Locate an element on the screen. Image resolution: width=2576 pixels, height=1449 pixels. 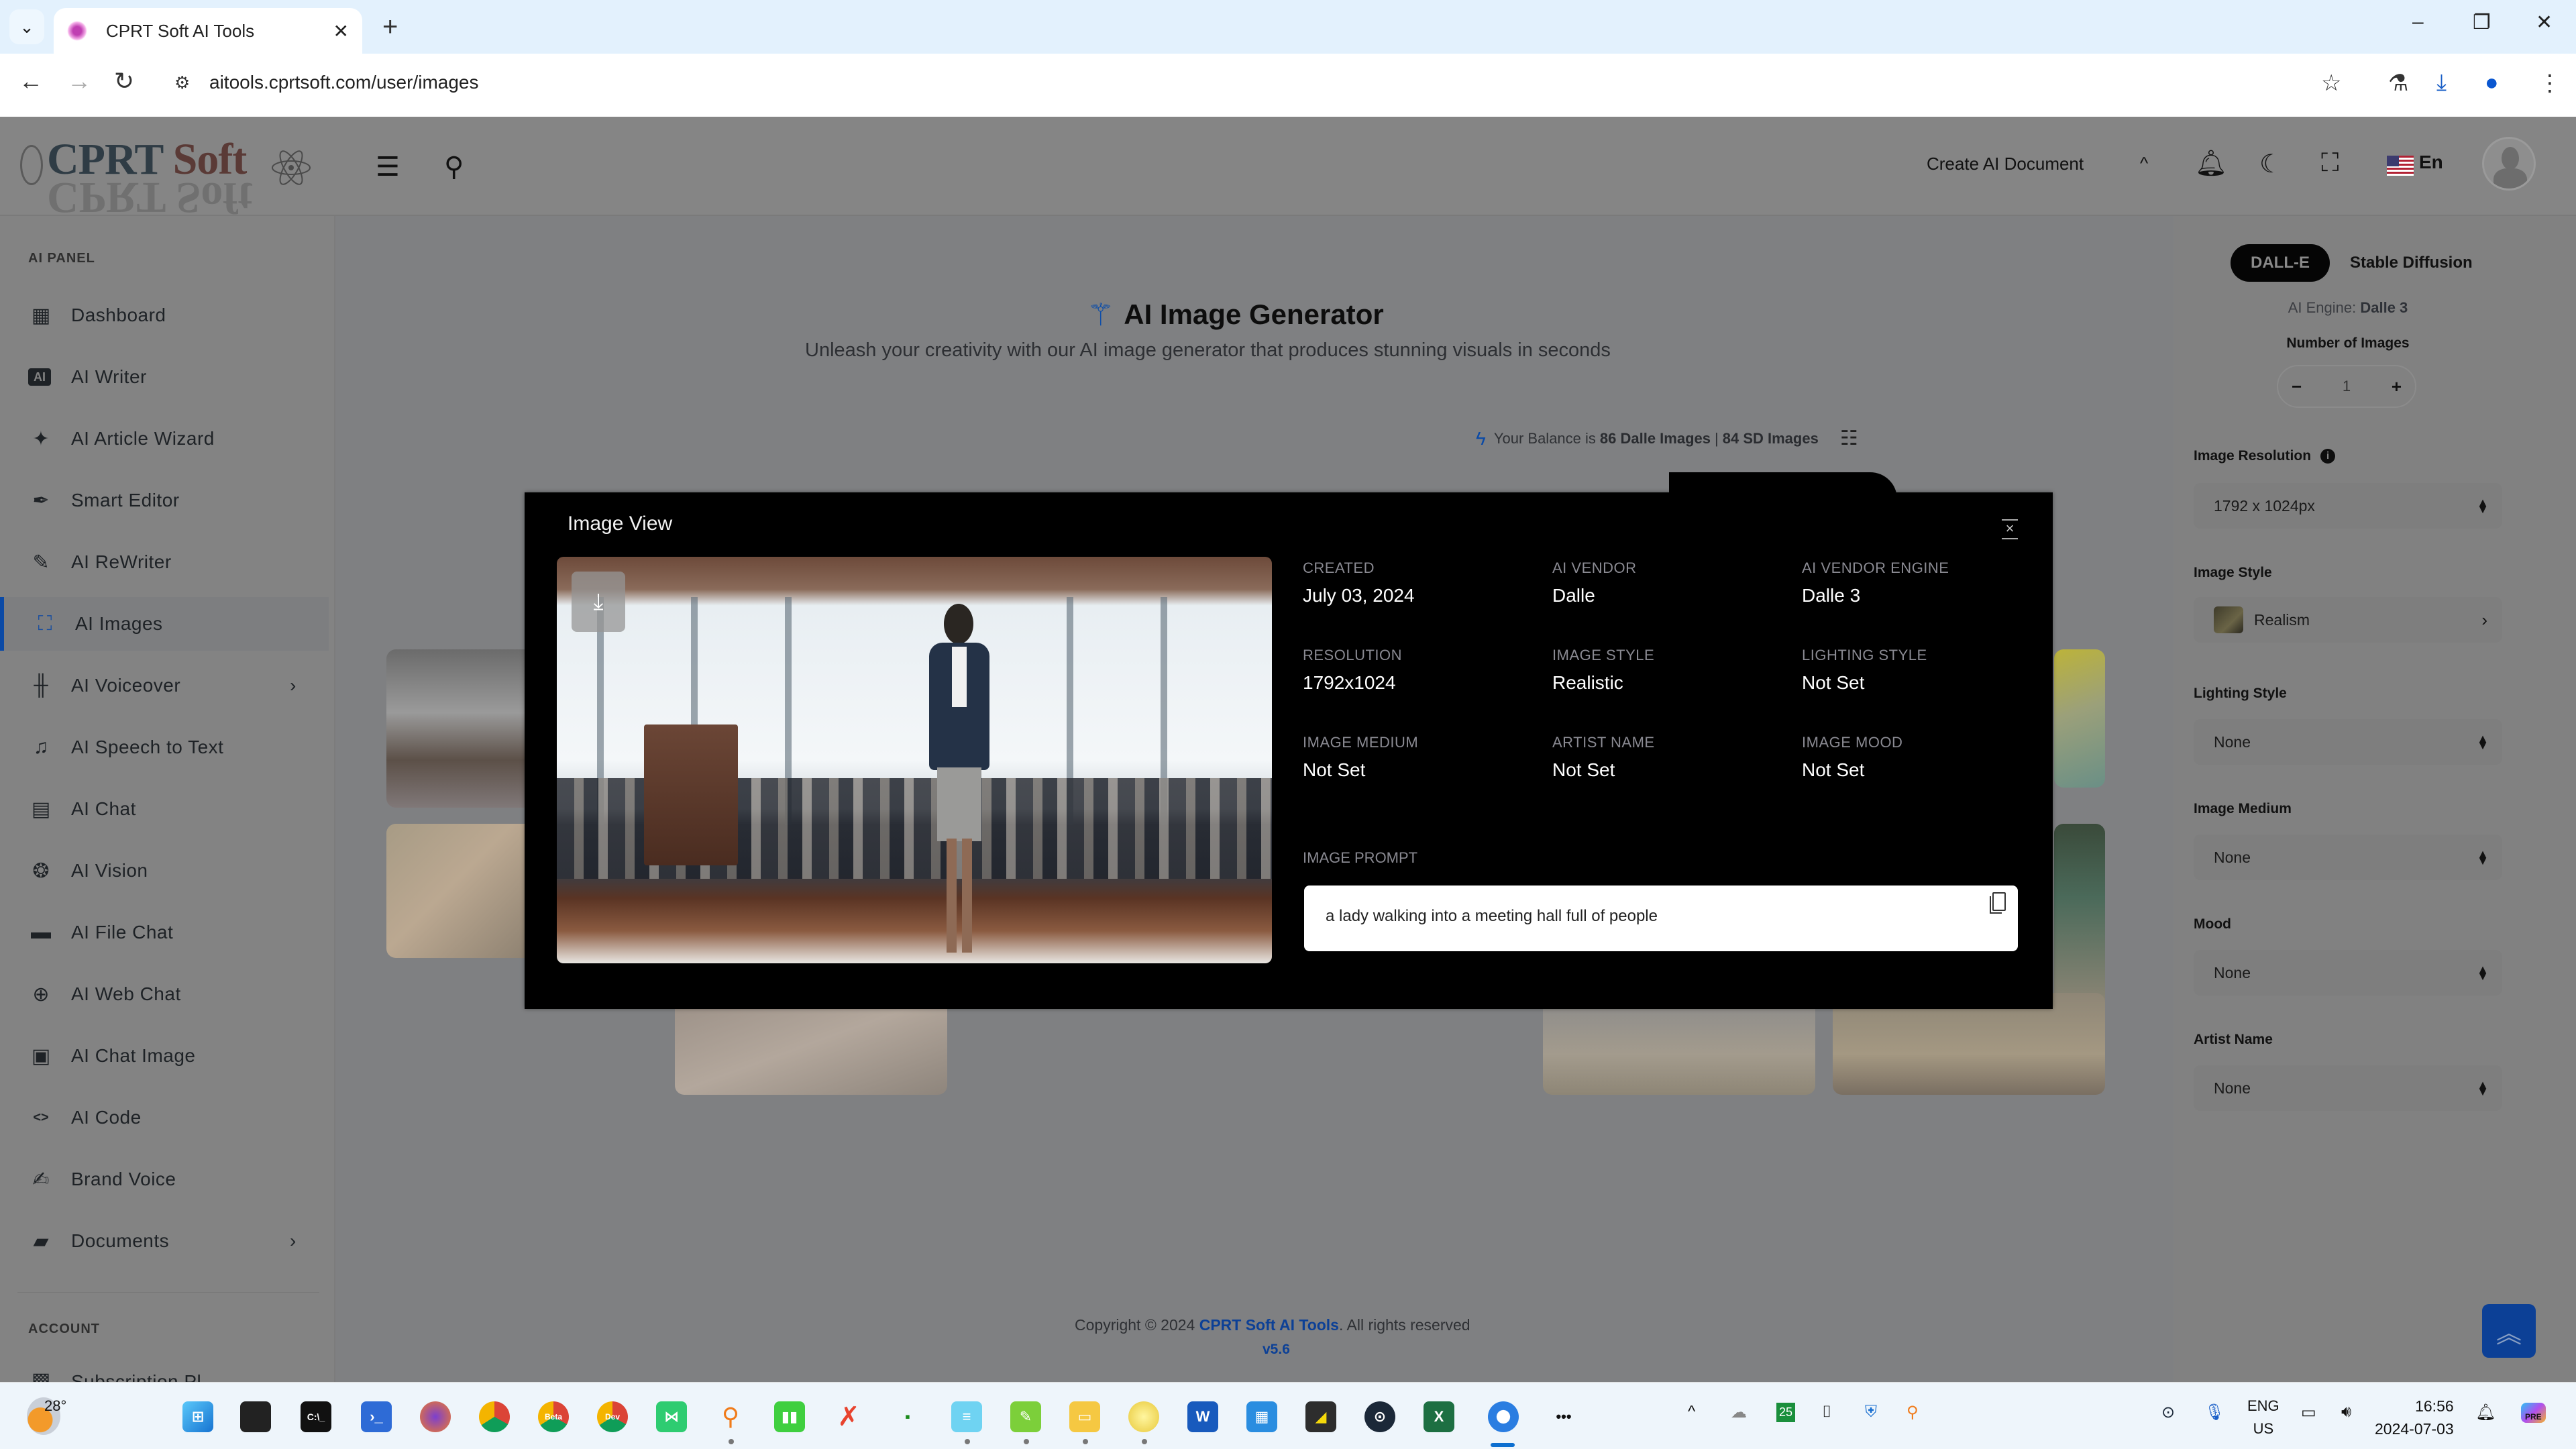
chrome-icon is located at coordinates (494, 1416).